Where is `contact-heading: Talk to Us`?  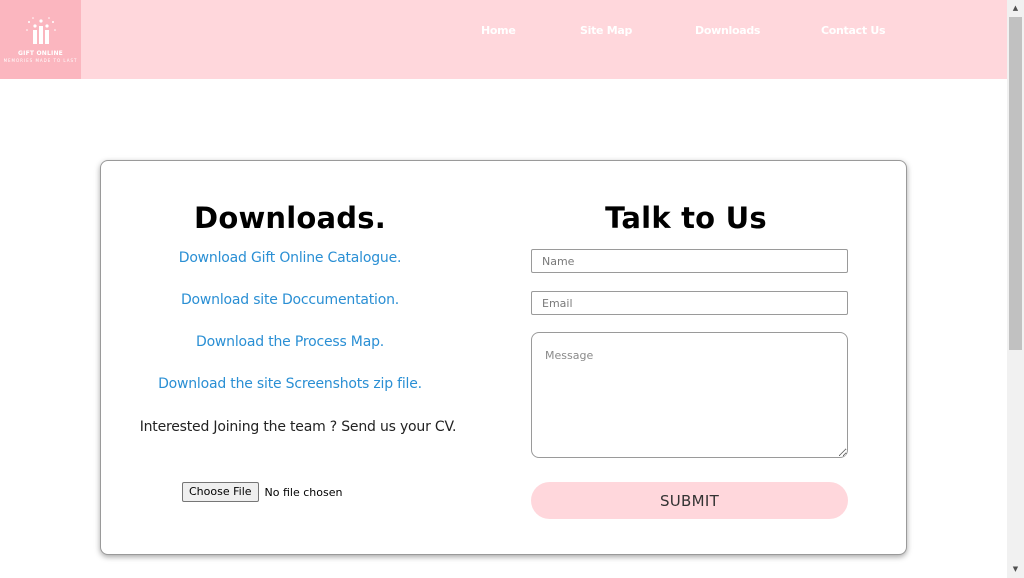
contact-heading: Talk to Us is located at coordinates (686, 218).